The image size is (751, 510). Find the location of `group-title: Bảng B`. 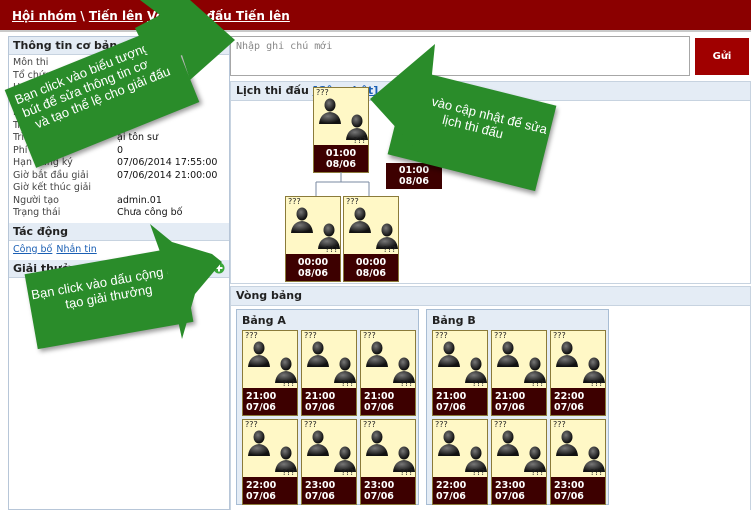

group-title: Bảng B is located at coordinates (454, 320).